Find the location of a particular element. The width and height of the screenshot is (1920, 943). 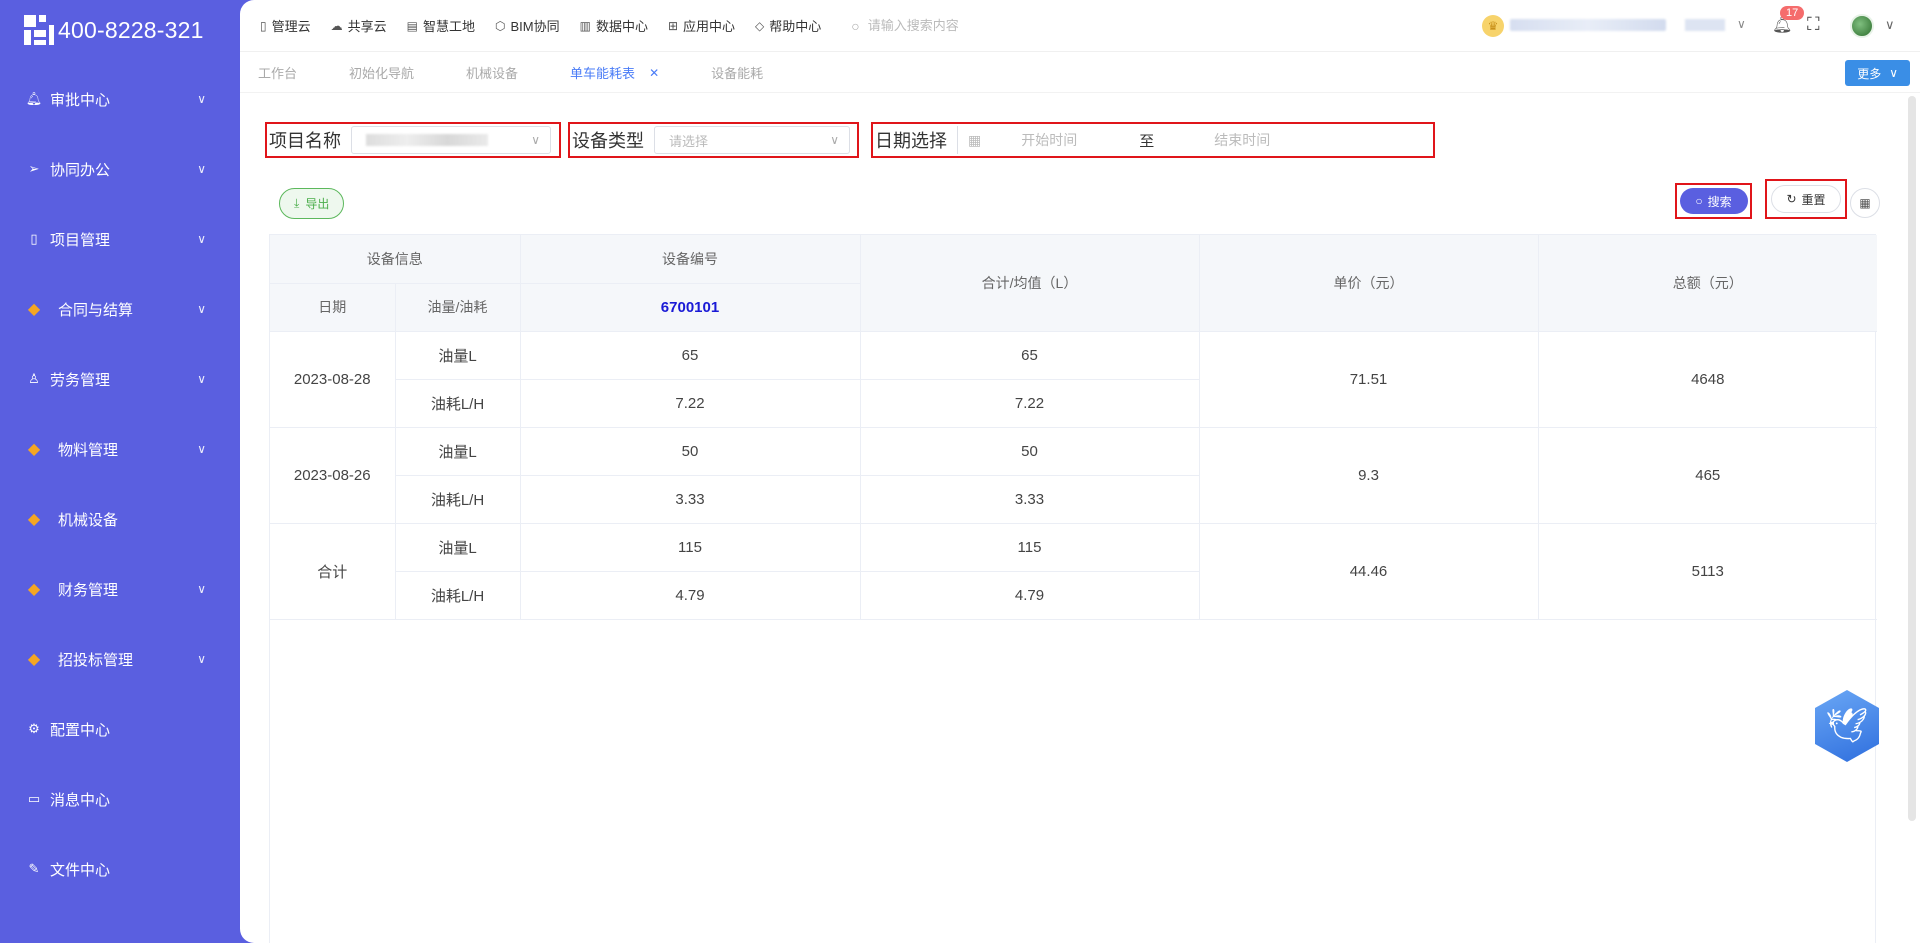

global-search: ○ is located at coordinates (1001, 26).